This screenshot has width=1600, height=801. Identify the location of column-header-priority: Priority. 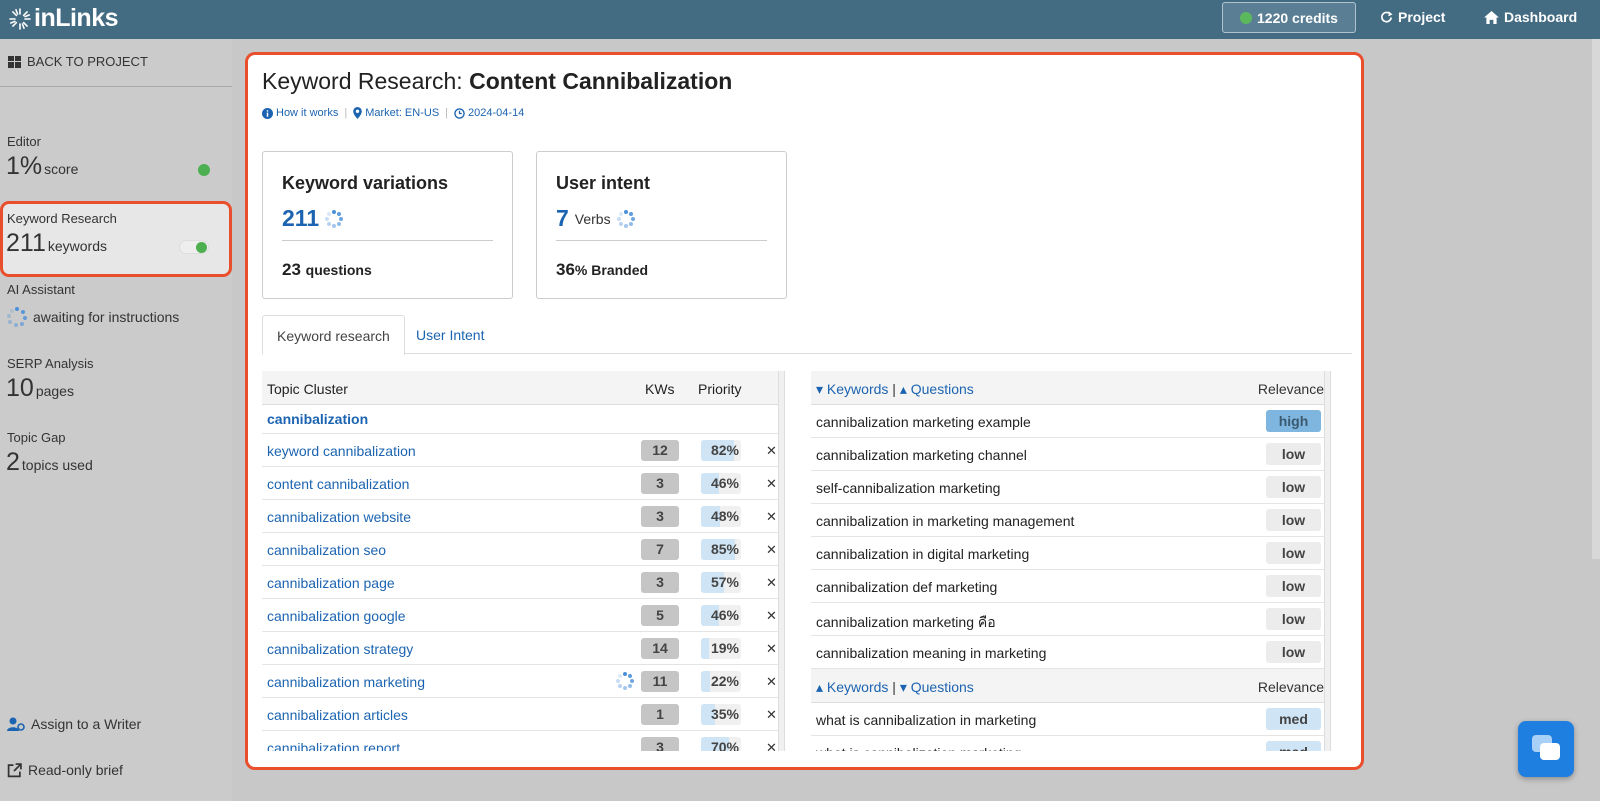
(720, 389).